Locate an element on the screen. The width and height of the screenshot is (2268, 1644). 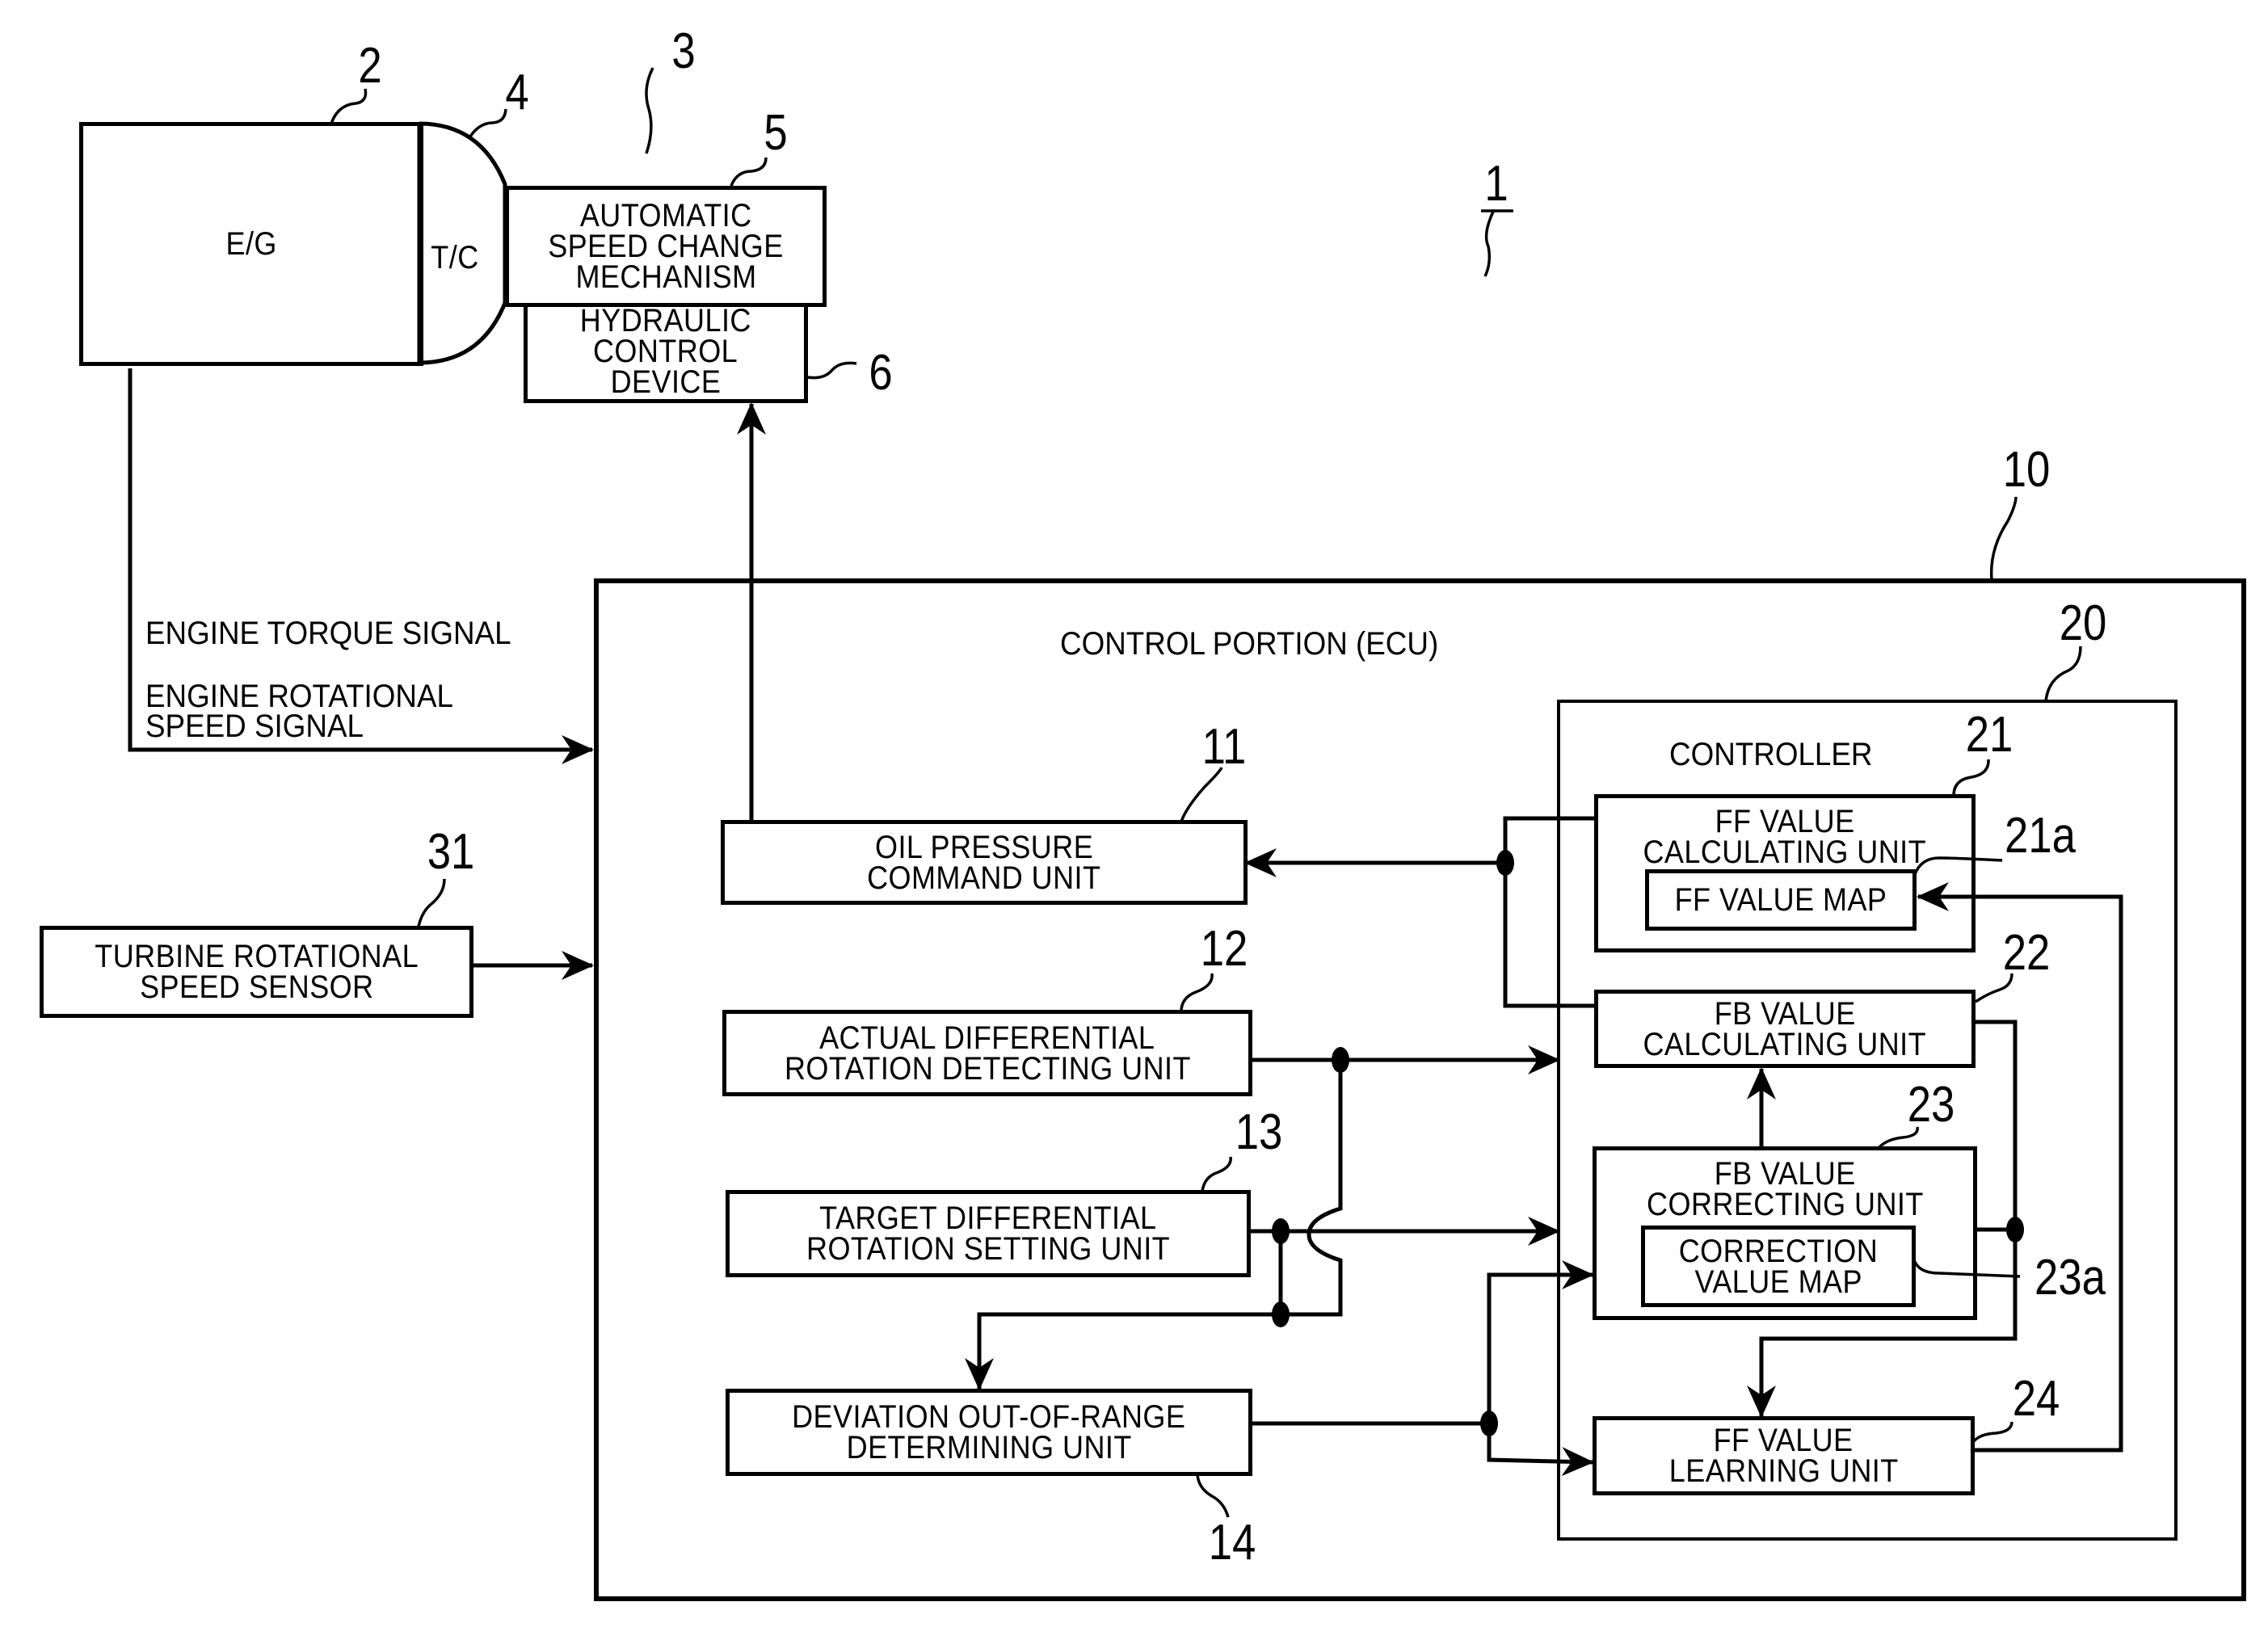
ff-learning-line-2: LEARNING UNIT is located at coordinates (1783, 1471).